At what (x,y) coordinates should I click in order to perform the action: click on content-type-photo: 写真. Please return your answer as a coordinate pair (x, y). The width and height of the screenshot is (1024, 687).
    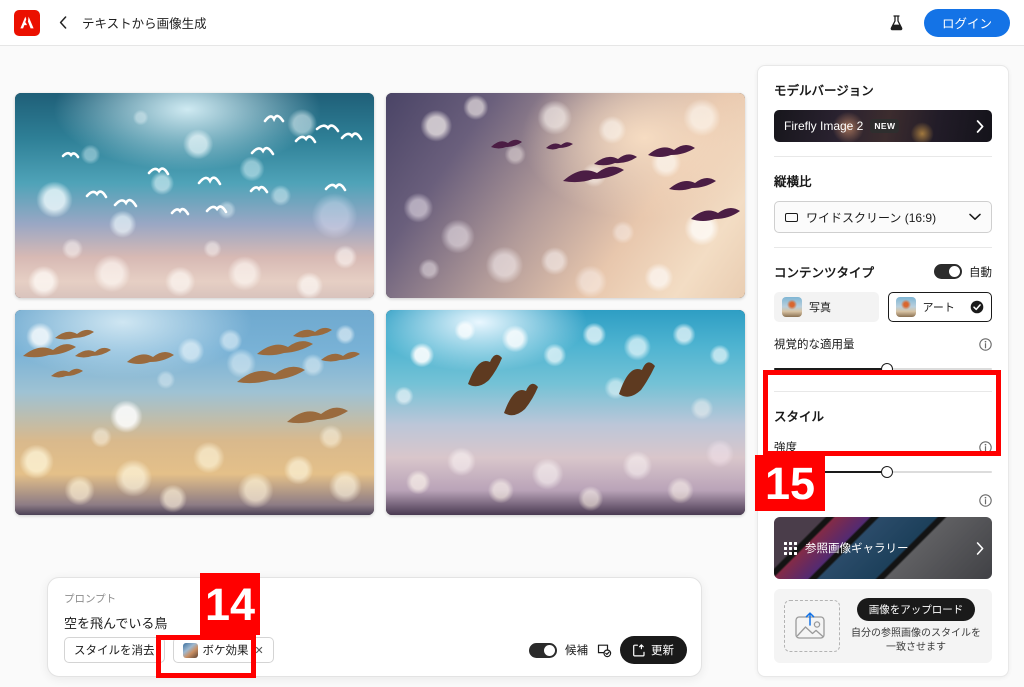
    Looking at the image, I should click on (826, 307).